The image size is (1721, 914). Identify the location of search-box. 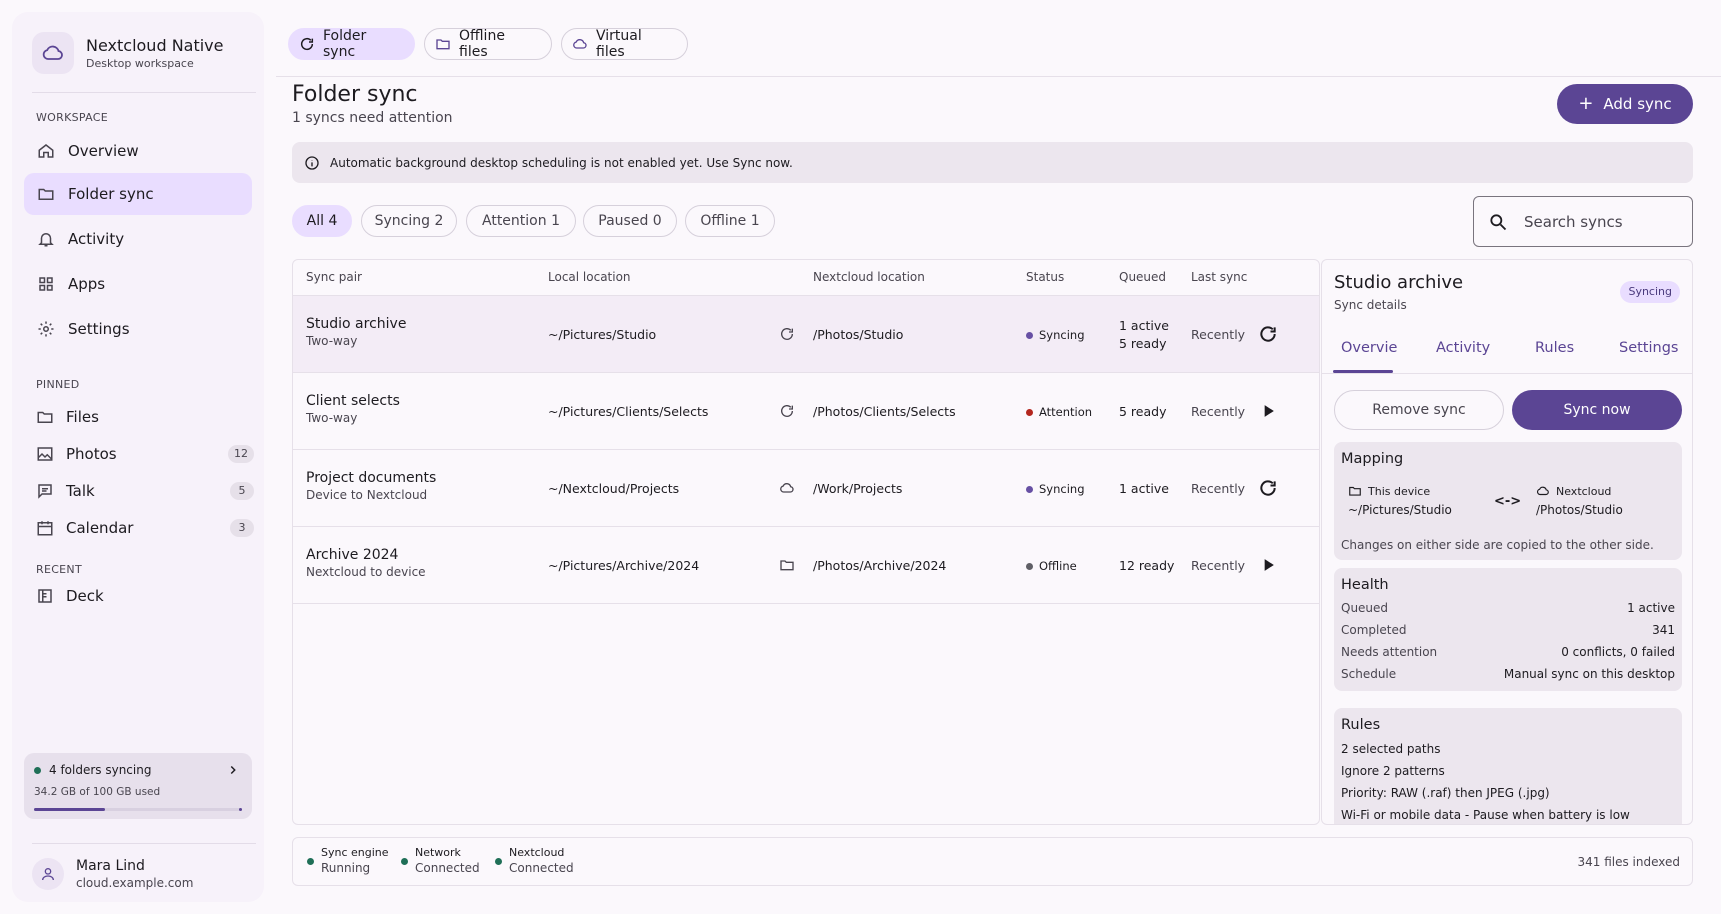
(1583, 221).